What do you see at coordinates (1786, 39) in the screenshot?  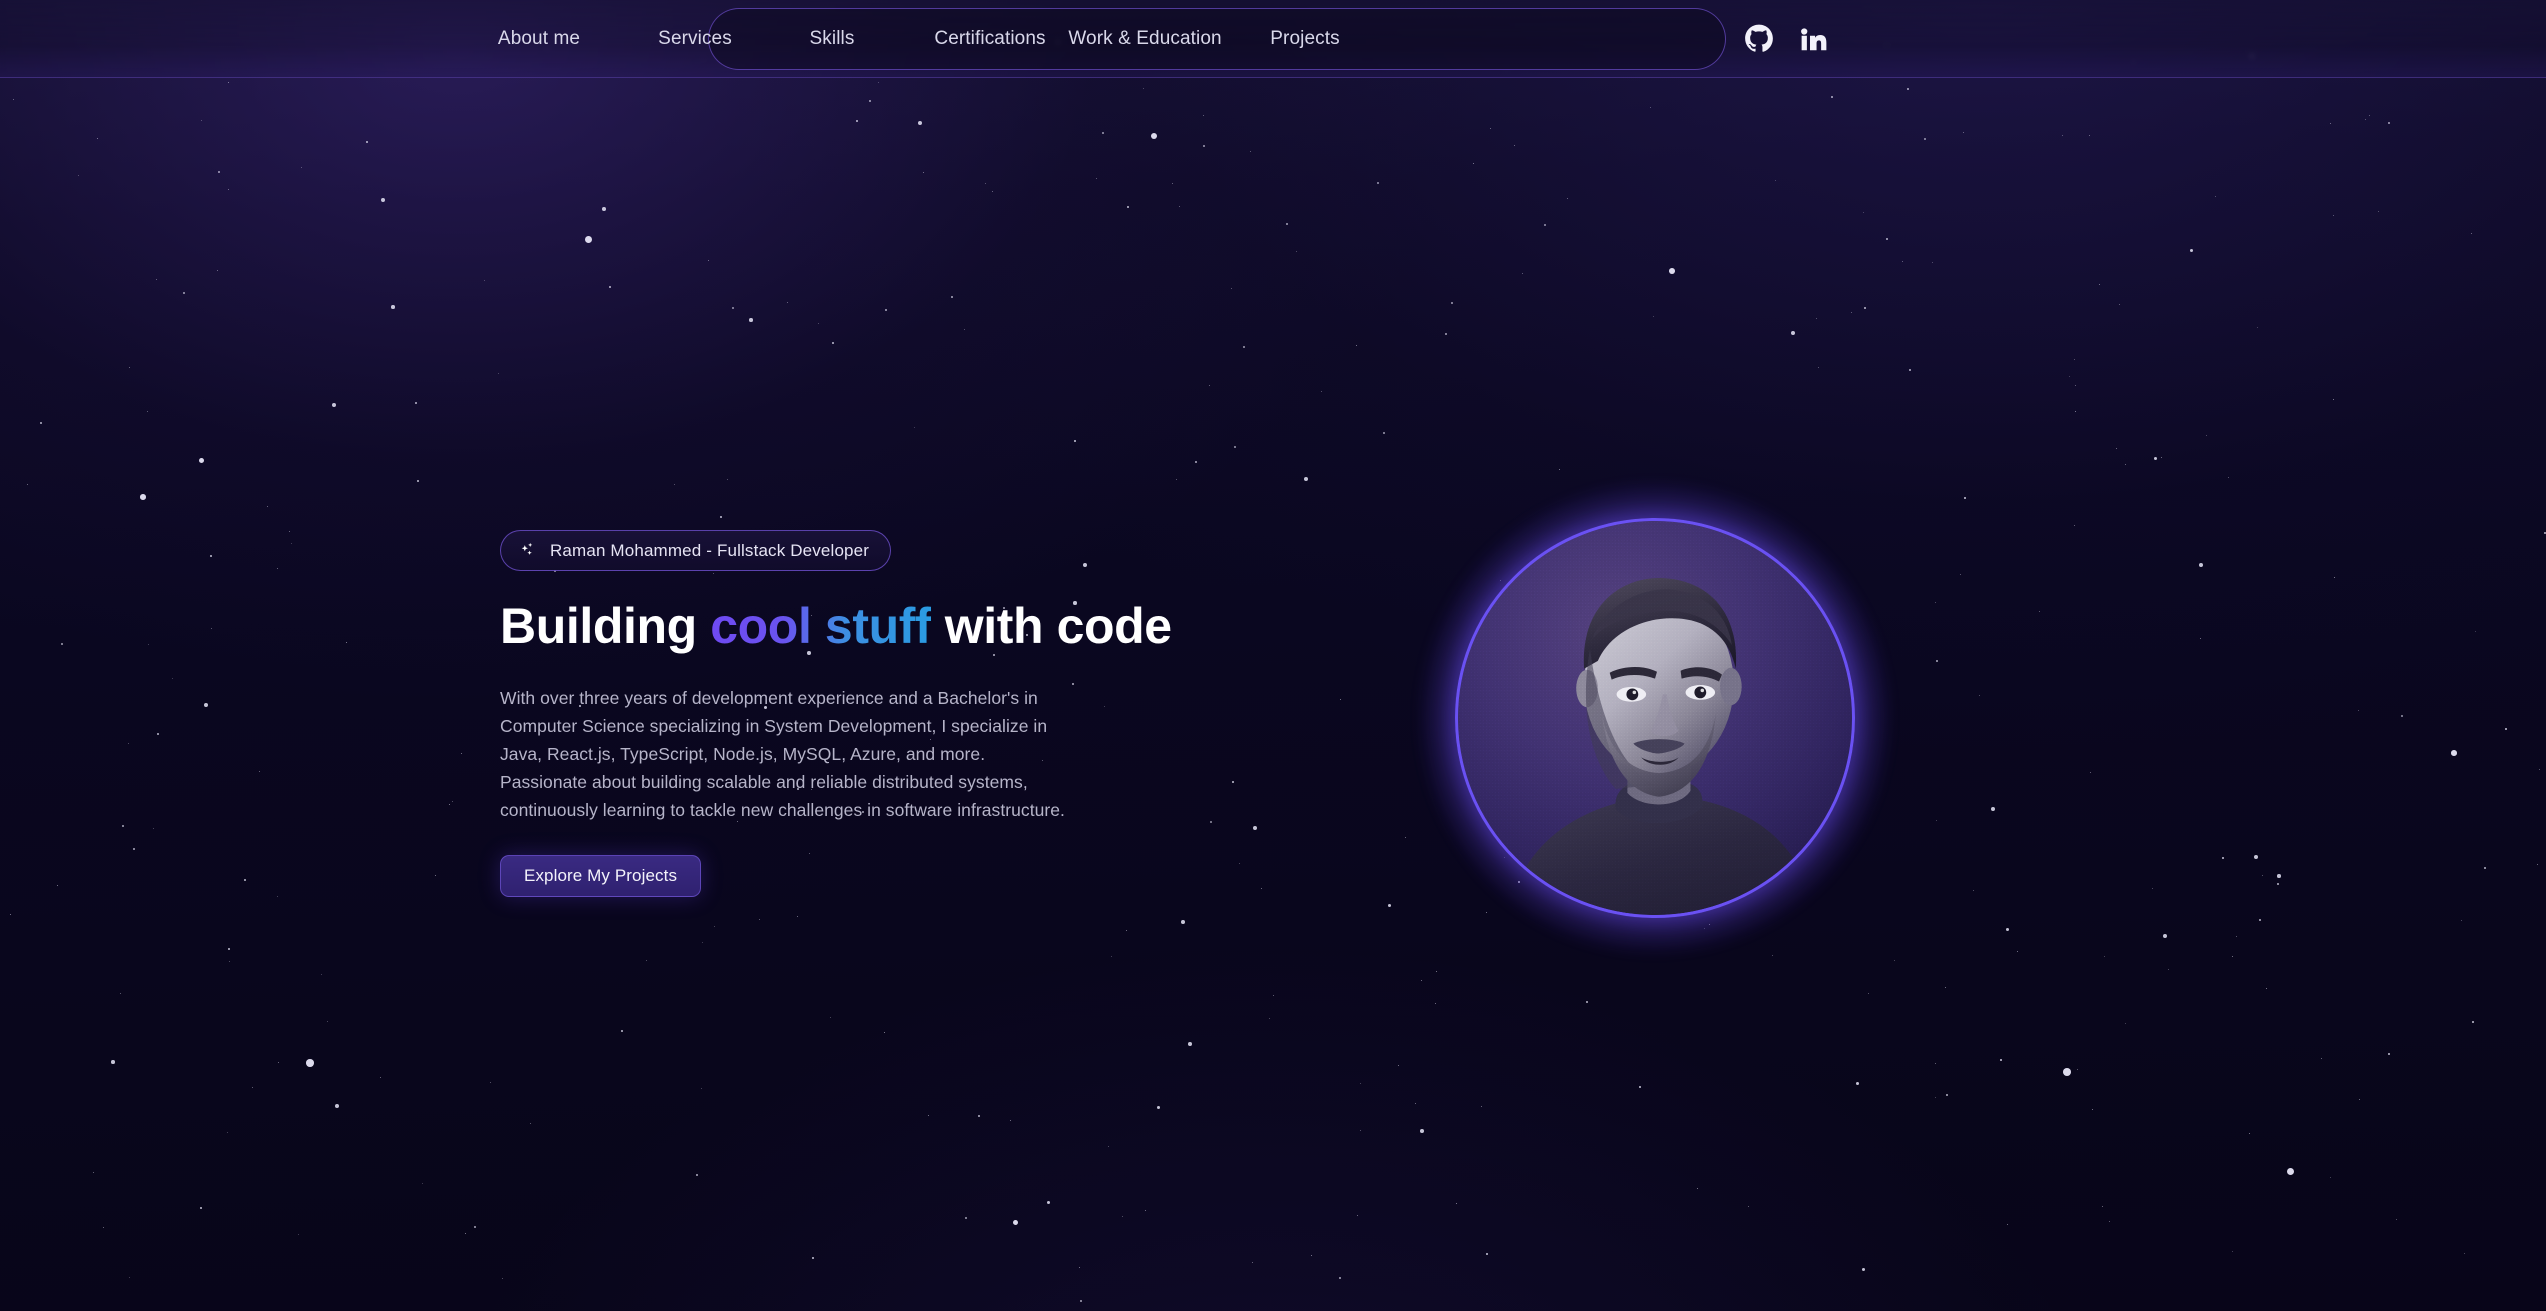 I see `social-links` at bounding box center [1786, 39].